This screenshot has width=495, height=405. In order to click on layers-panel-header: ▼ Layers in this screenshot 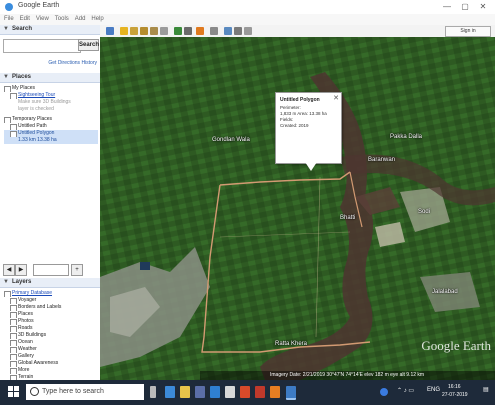, I will do `click(50, 283)`.